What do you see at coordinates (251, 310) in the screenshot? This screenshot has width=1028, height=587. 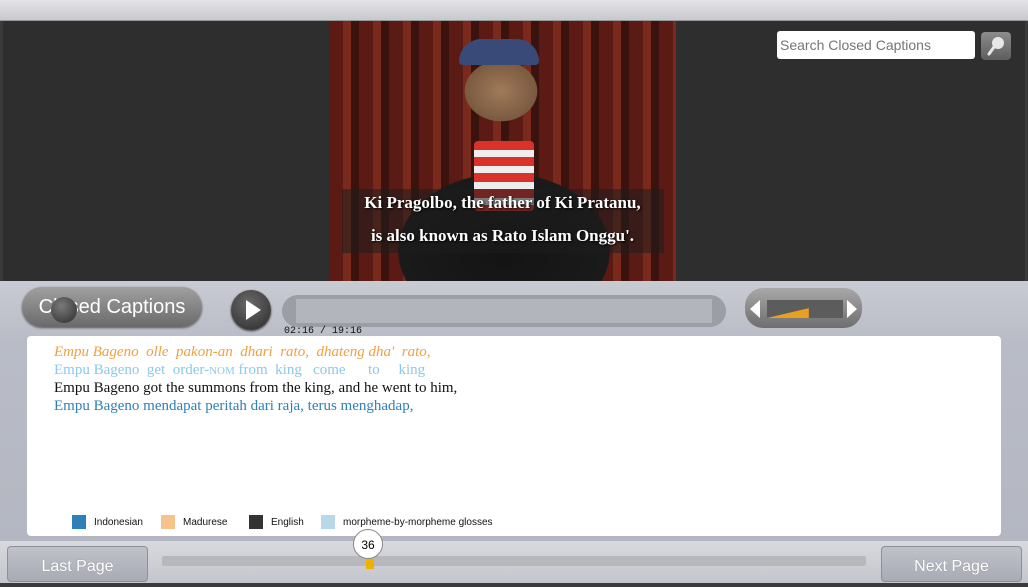 I see `play-button` at bounding box center [251, 310].